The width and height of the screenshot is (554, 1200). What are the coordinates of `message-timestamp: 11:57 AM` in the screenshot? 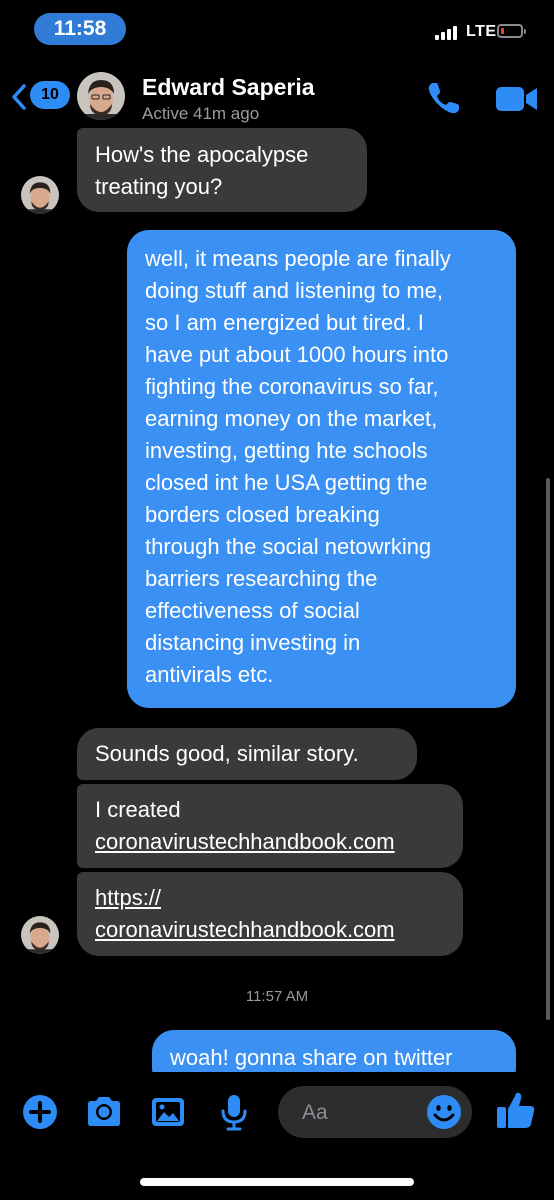 It's located at (277, 996).